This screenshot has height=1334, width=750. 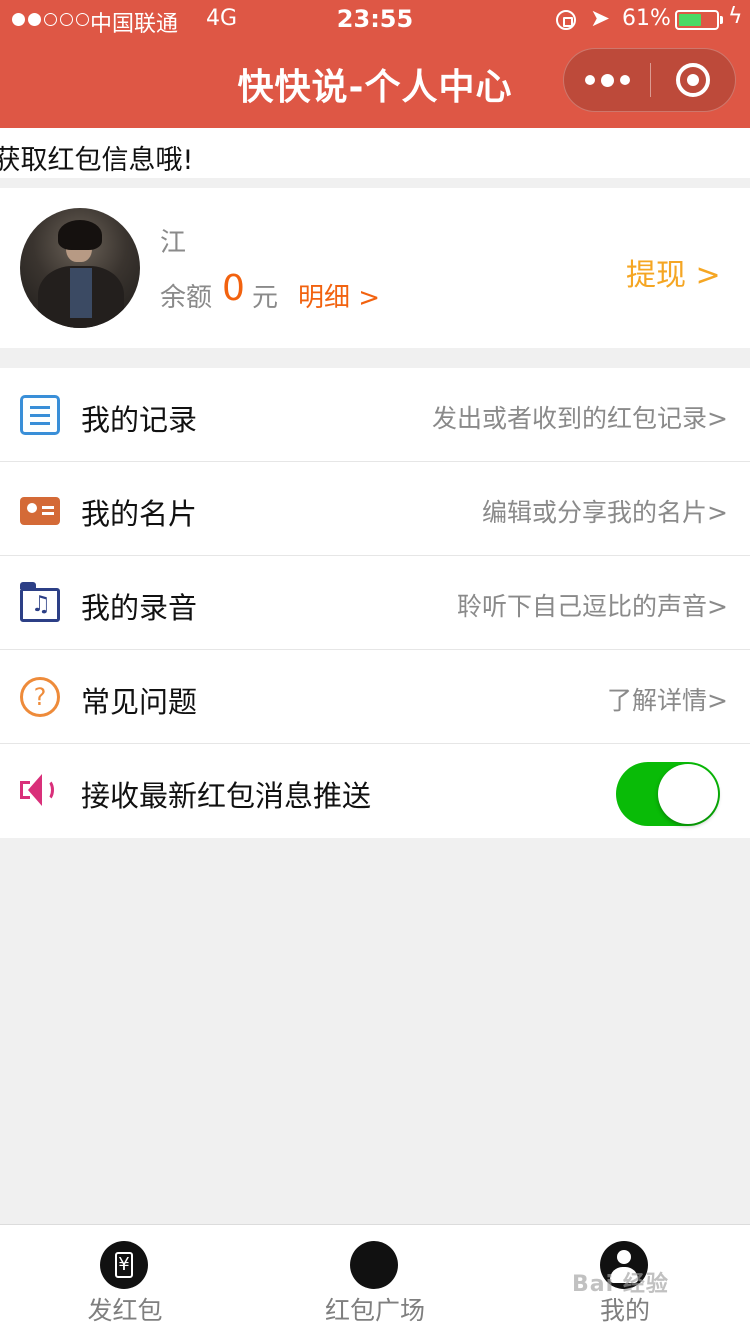 I want to click on balance-detail-link: 明细 >, so click(x=339, y=295).